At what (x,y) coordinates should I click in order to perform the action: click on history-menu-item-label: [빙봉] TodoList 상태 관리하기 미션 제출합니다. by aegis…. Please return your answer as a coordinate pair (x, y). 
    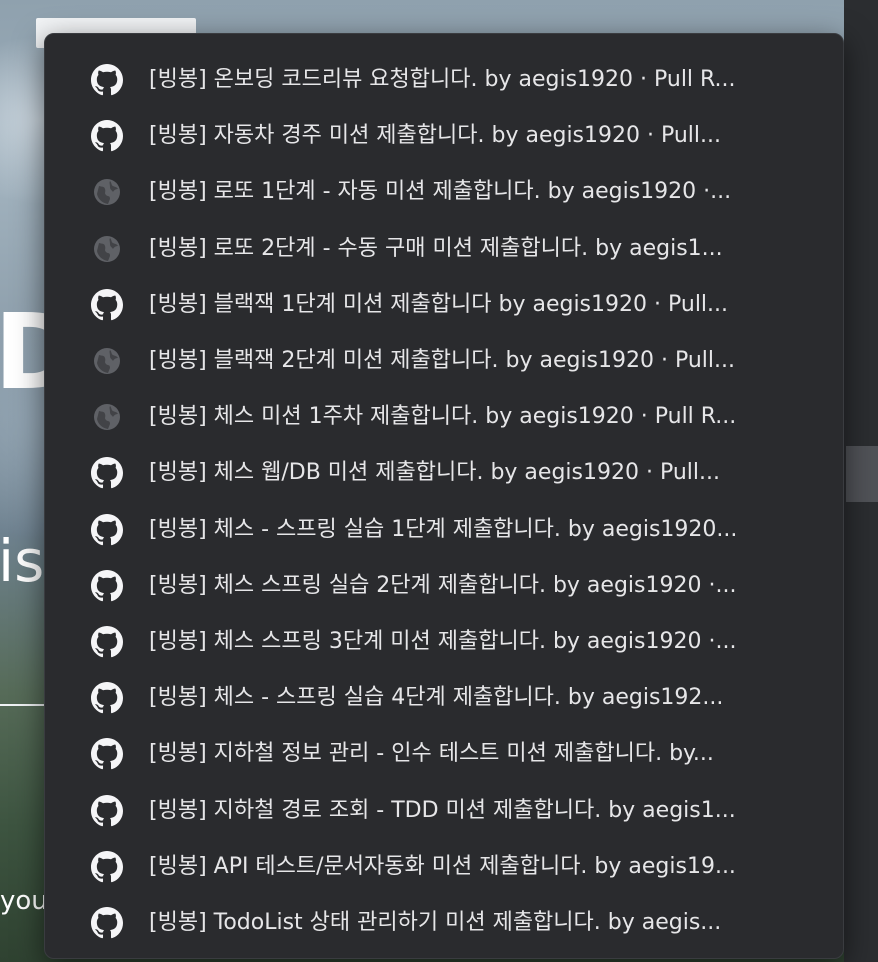
    Looking at the image, I should click on (435, 922).